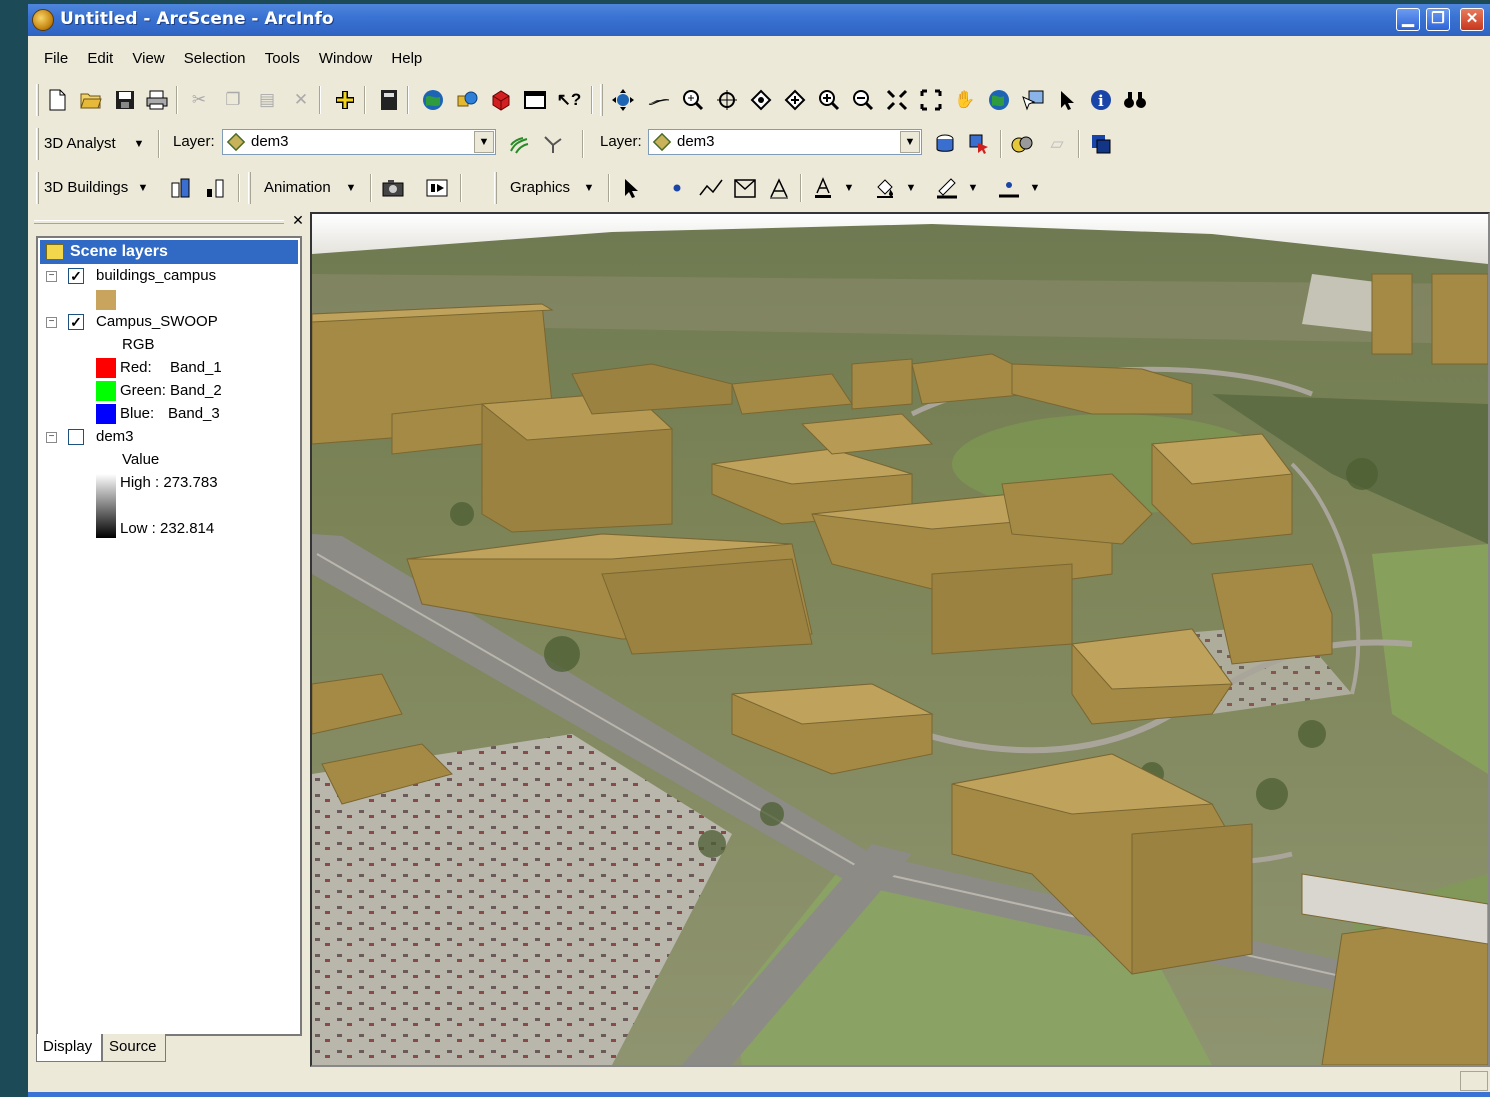  I want to click on 3d-buildings-dropdown-icon: ▼, so click(143, 188).